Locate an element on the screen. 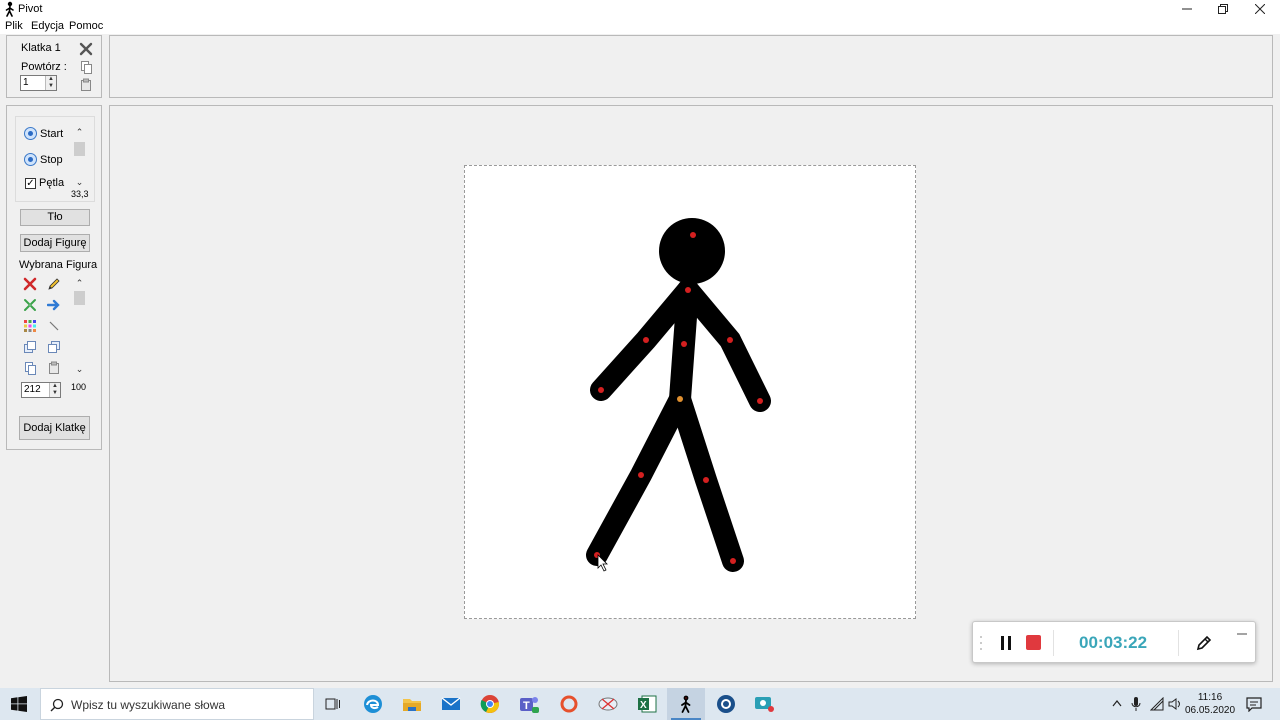 Image resolution: width=1280 pixels, height=720 pixels. taskbar-camera is located at coordinates (726, 704).